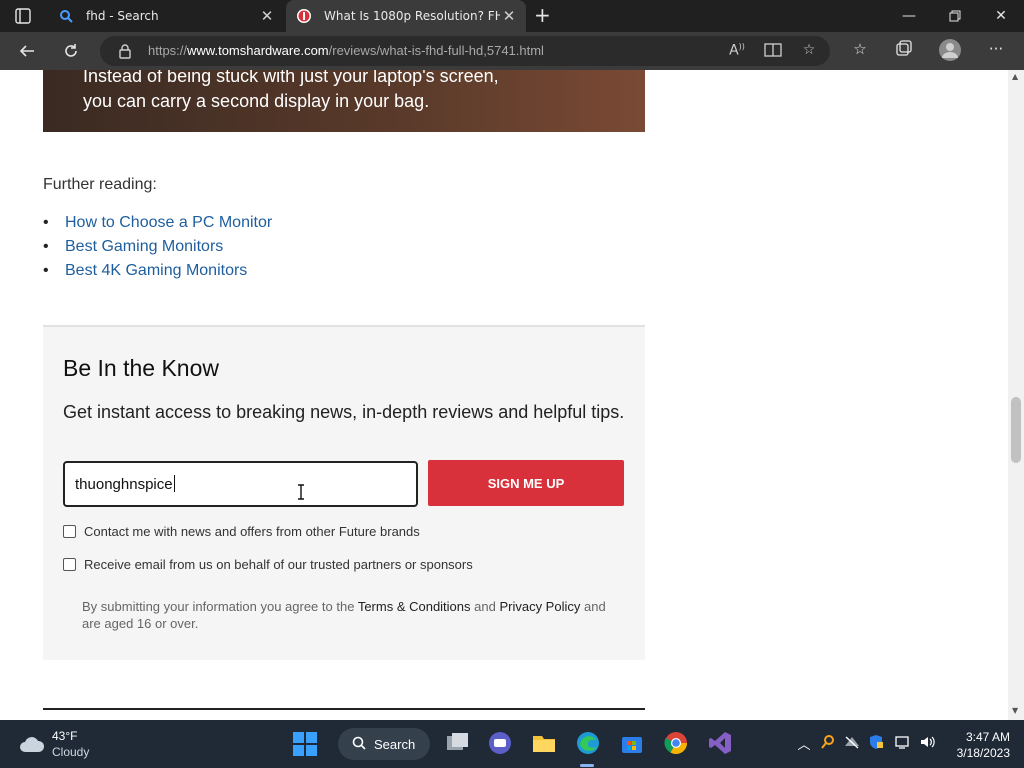 The height and width of the screenshot is (768, 1024). I want to click on taskbar-search-label: Search, so click(395, 744).